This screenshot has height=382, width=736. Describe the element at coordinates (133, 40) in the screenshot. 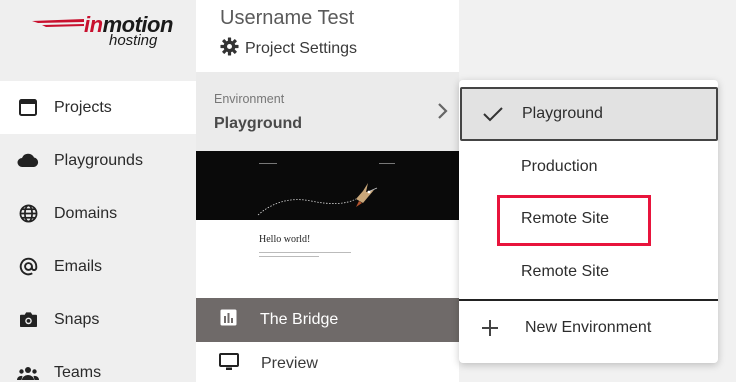

I see `logo-subtitle: hosting` at that location.